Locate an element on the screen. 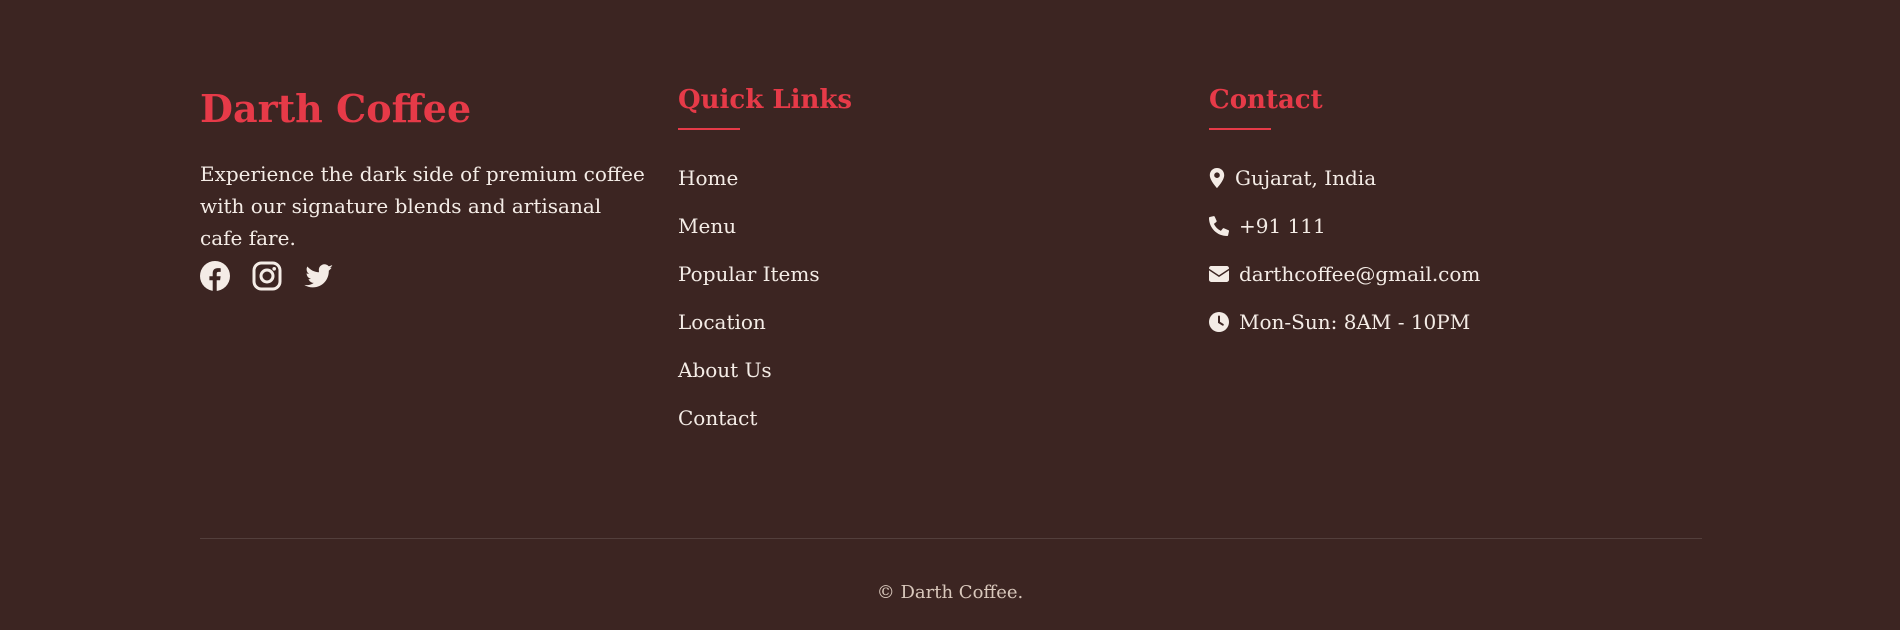 The image size is (1900, 630). quick-links-title: Quick Links is located at coordinates (765, 100).